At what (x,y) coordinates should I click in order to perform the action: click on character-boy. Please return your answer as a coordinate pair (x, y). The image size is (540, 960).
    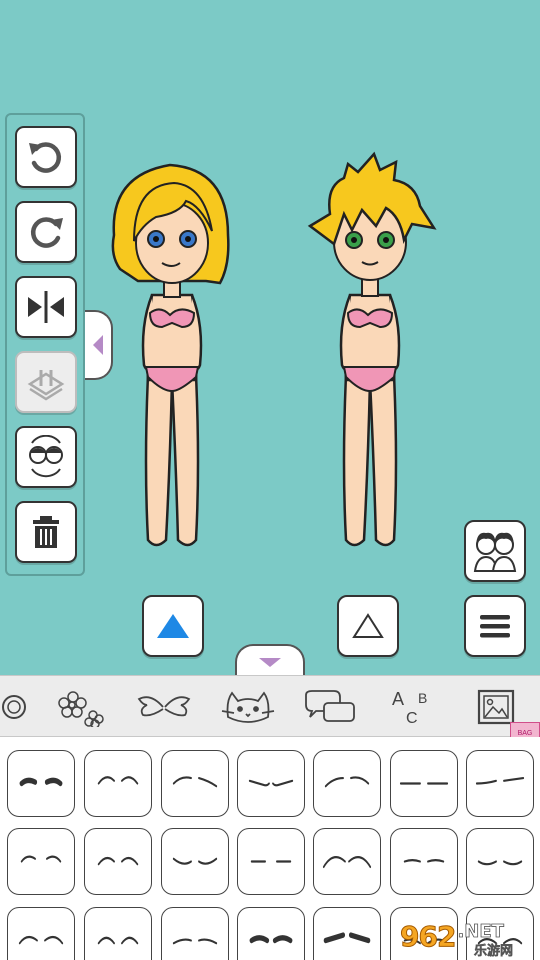
    Looking at the image, I should click on (370, 352).